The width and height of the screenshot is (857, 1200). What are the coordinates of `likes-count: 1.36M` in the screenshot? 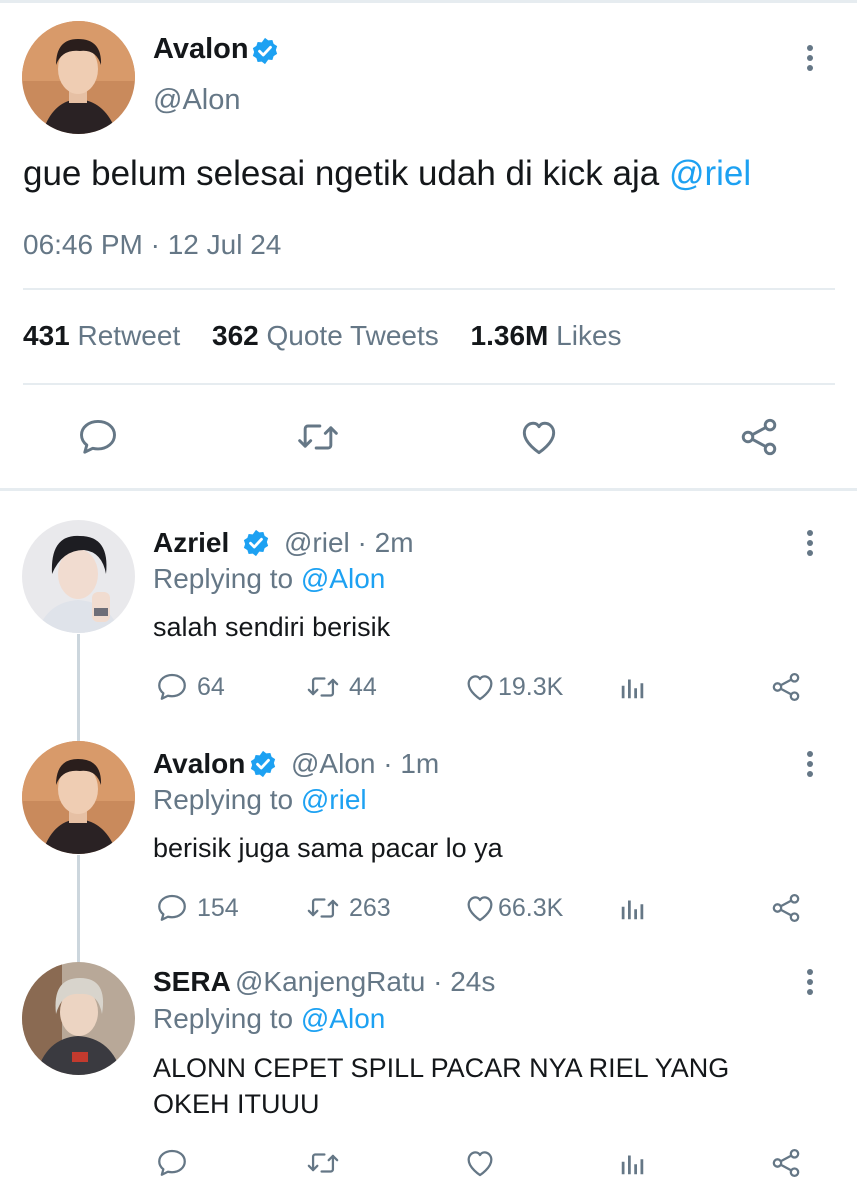 It's located at (510, 335).